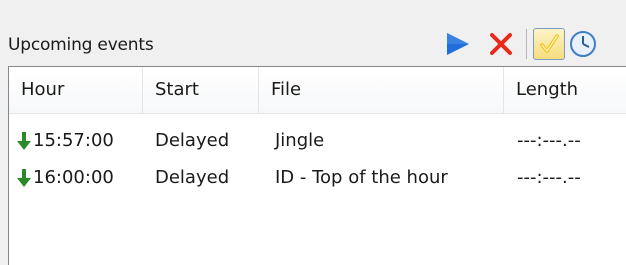  Describe the element at coordinates (381, 90) in the screenshot. I see `column-header-file: File` at that location.